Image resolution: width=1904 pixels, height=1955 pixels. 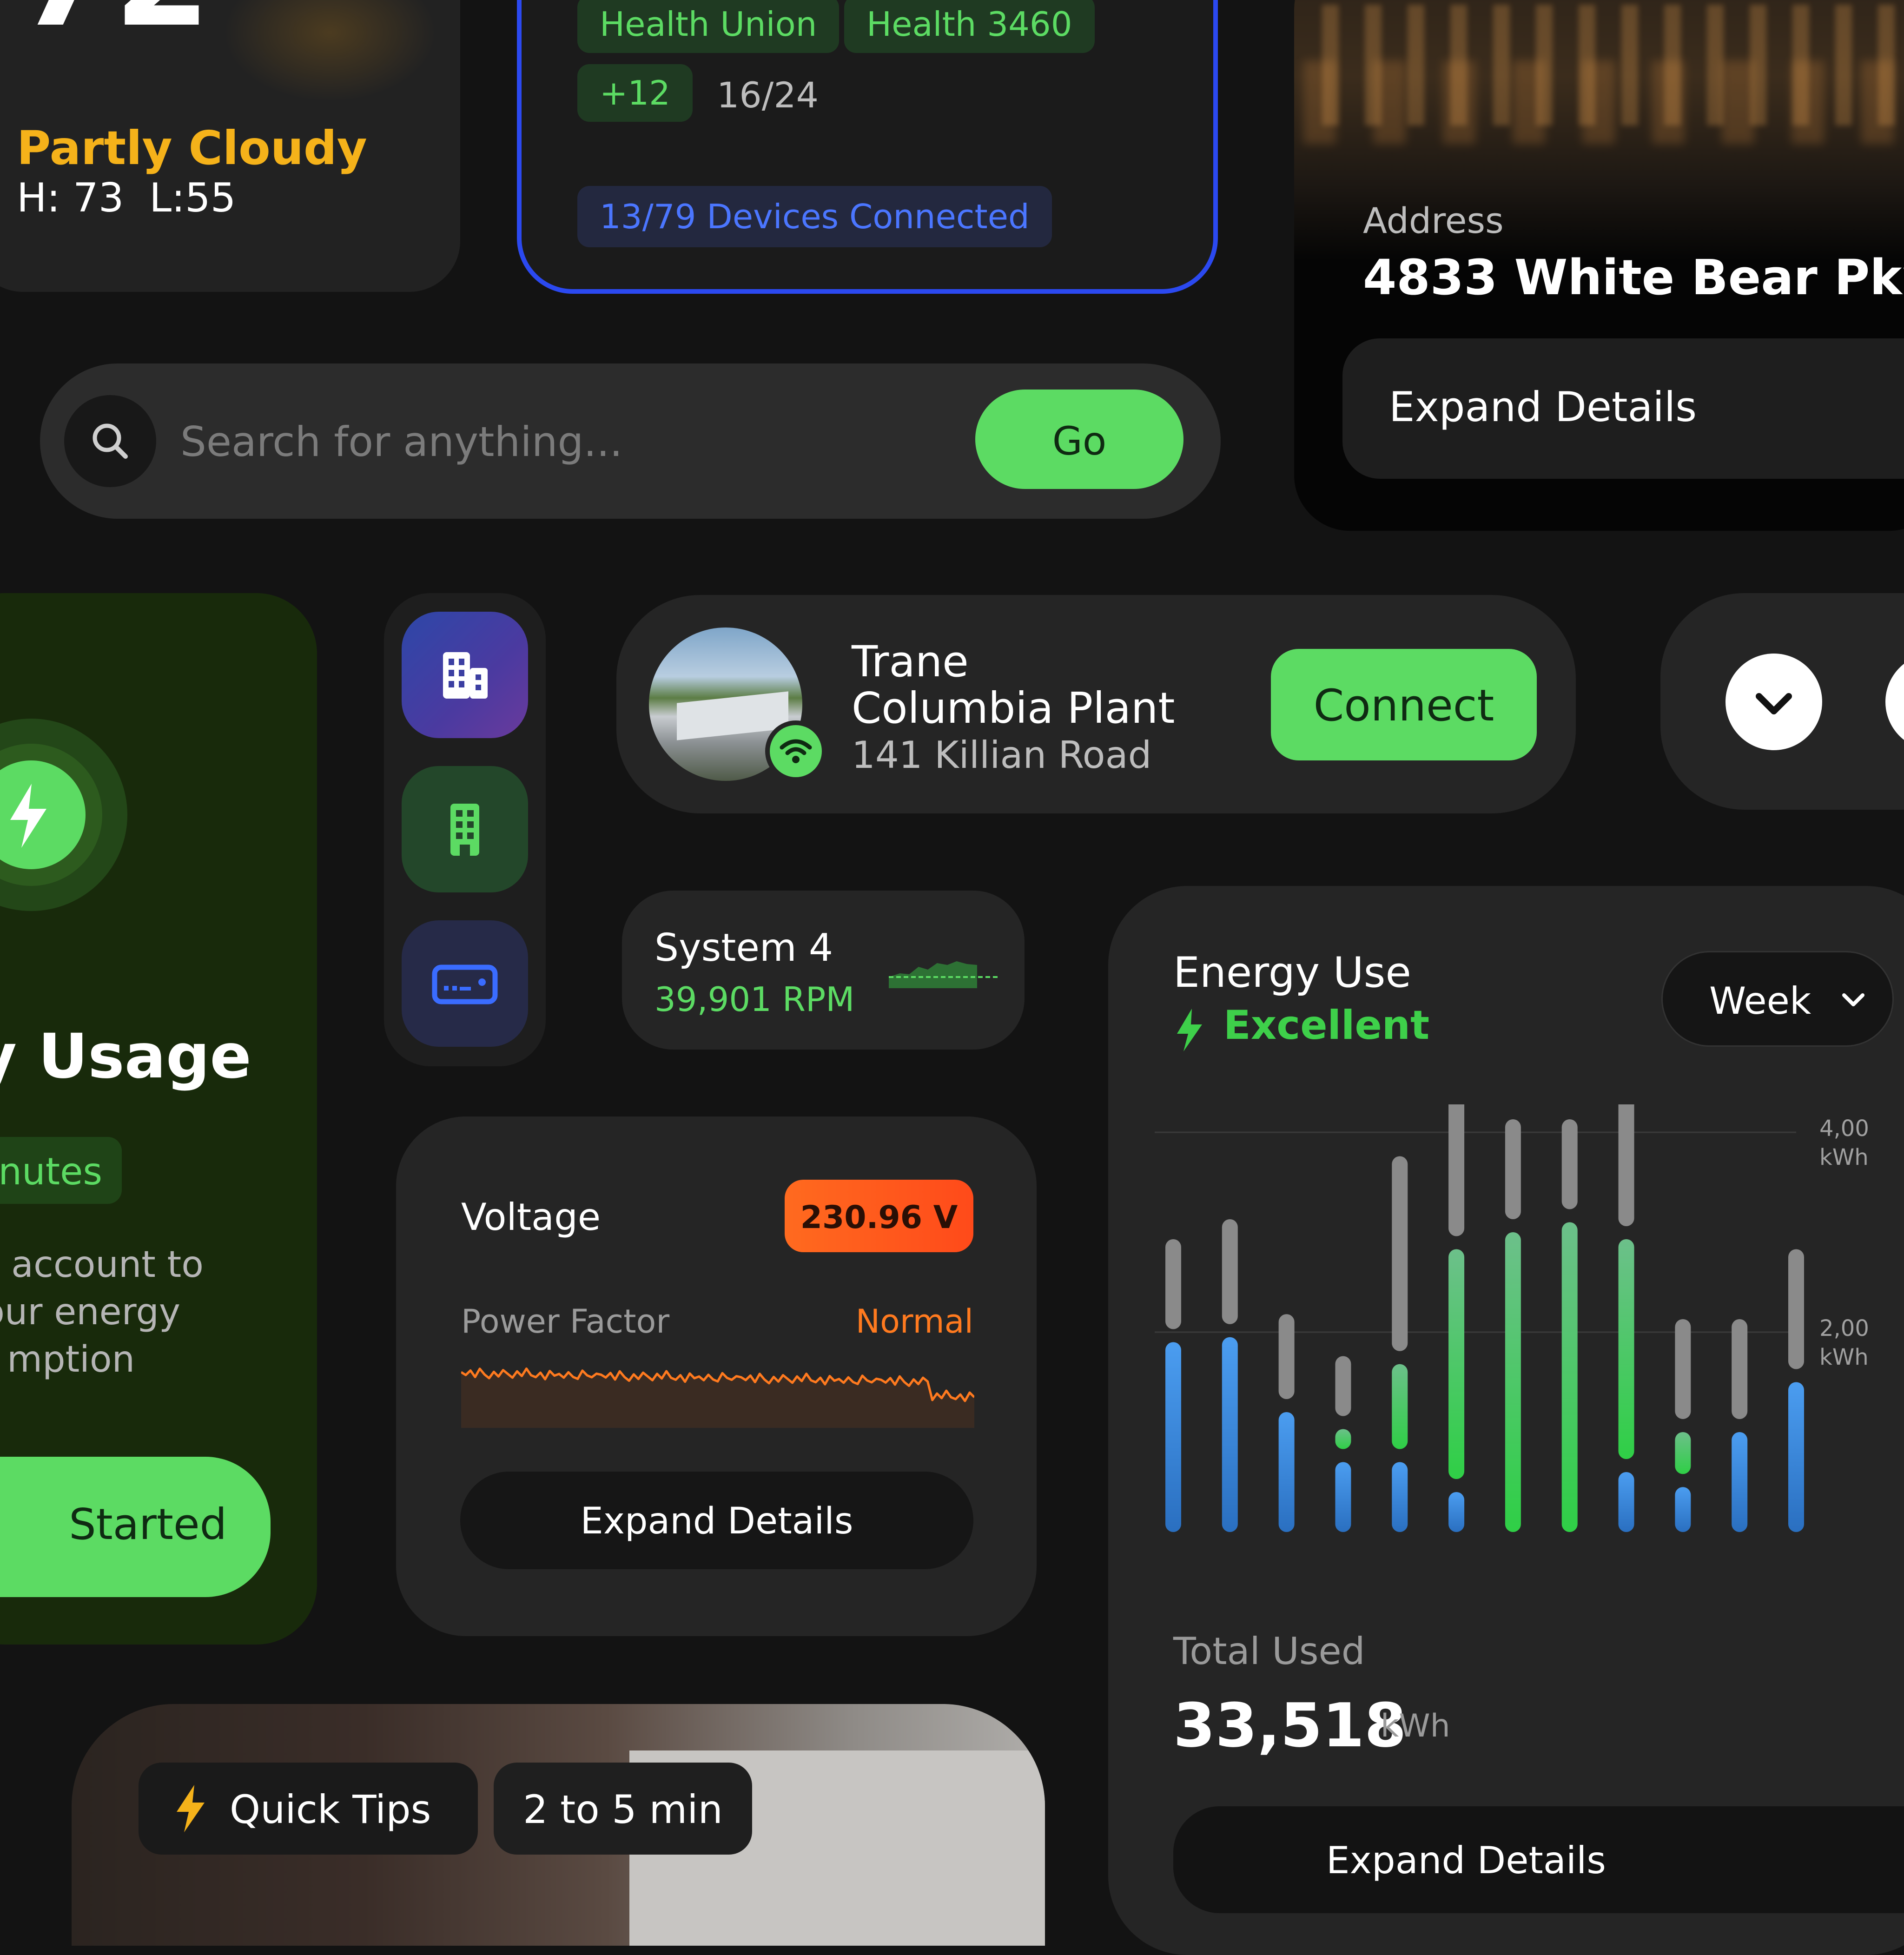 What do you see at coordinates (565, 1321) in the screenshot?
I see `power-factor-label: Power Factor` at bounding box center [565, 1321].